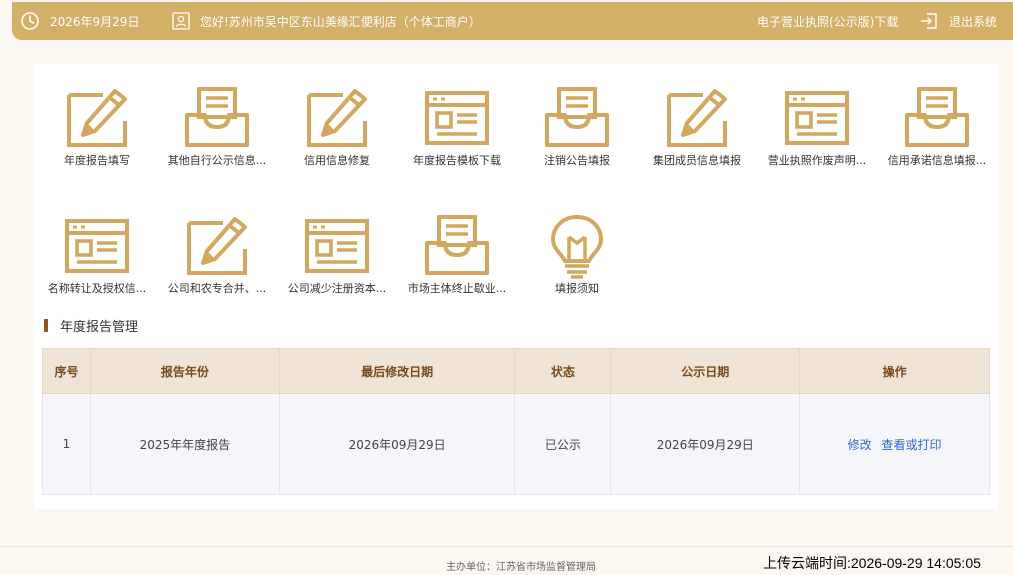  I want to click on cell-actions: 修改 查看或打印, so click(894, 444).